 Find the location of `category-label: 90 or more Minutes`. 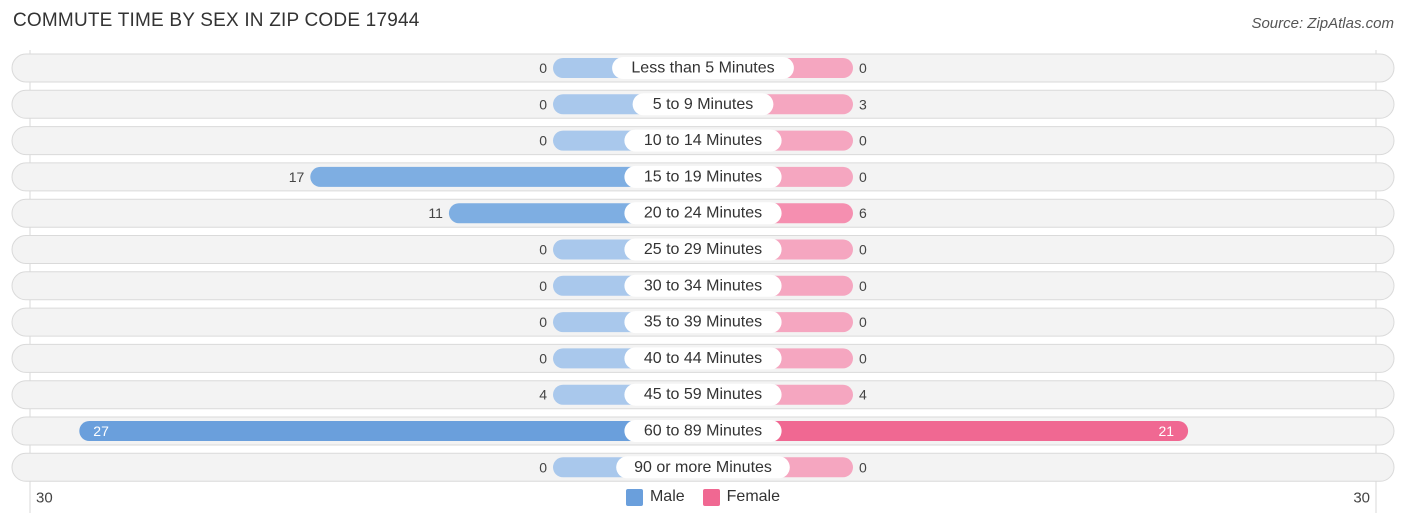

category-label: 90 or more Minutes is located at coordinates (703, 467).